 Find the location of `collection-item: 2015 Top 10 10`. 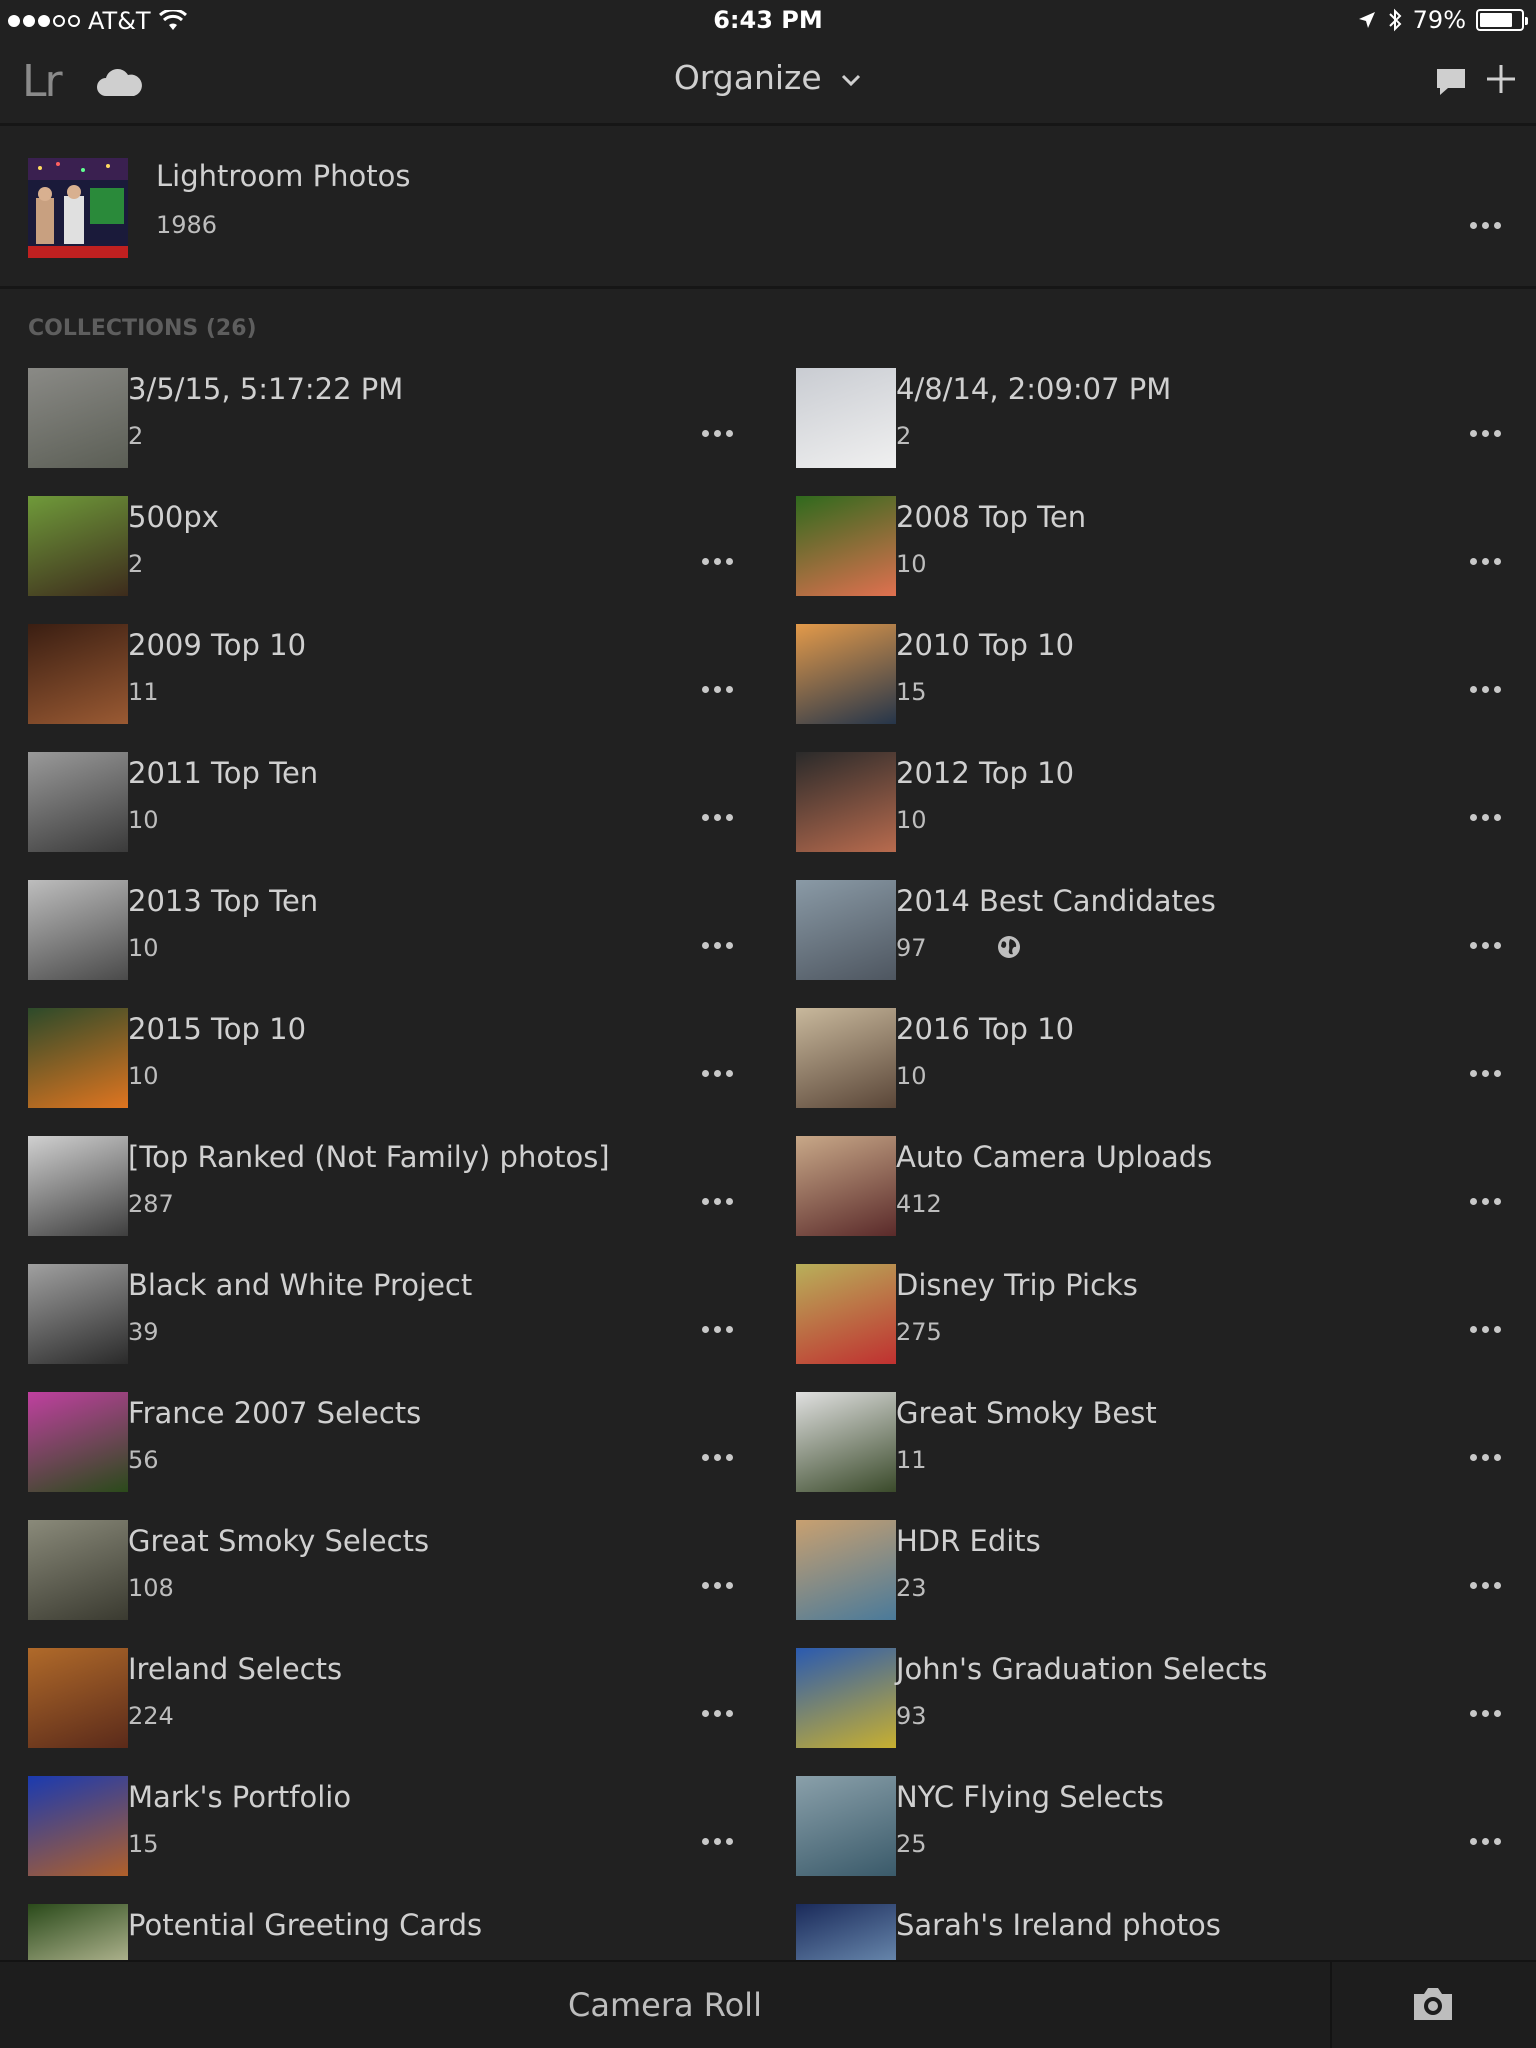

collection-item: 2015 Top 10 10 is located at coordinates (384, 1070).